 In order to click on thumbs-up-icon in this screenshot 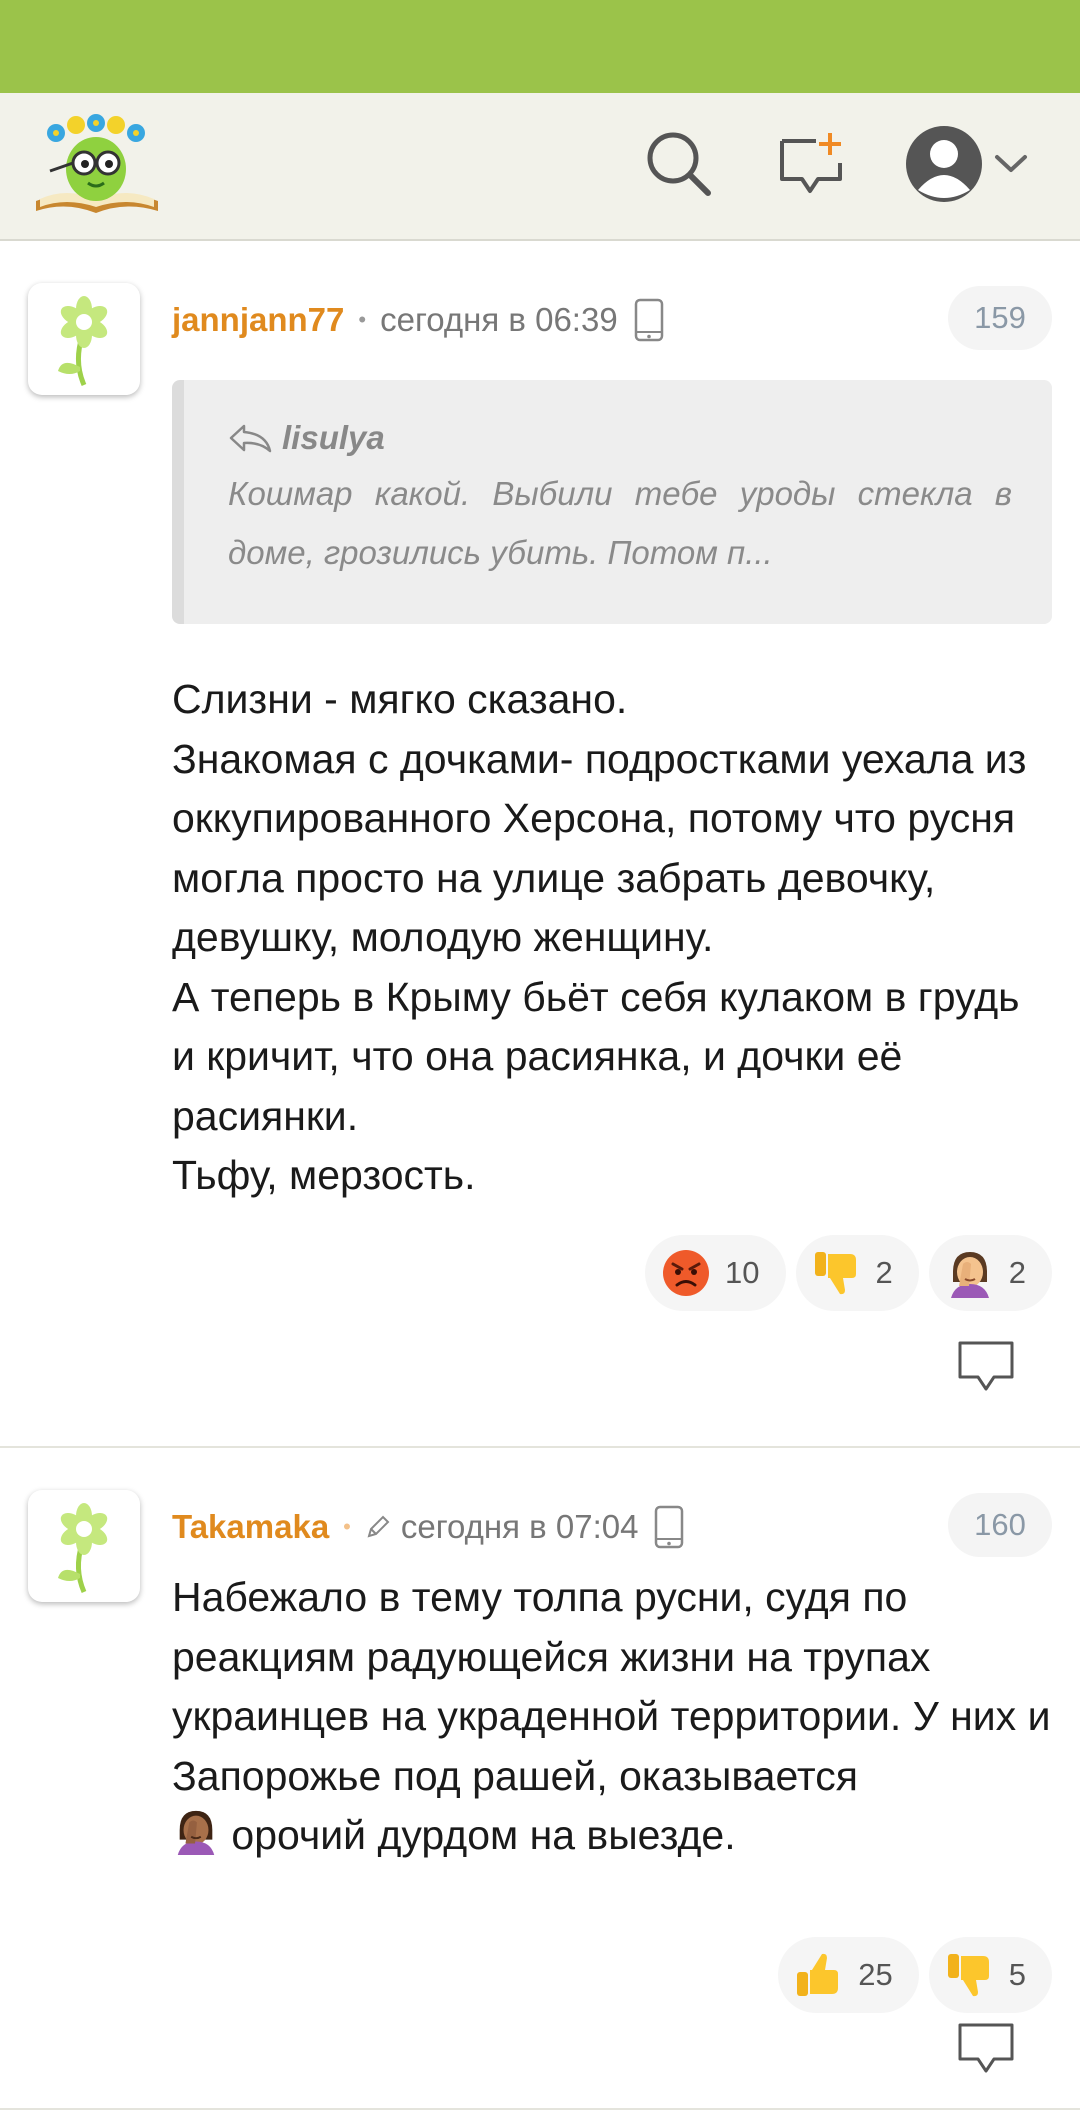, I will do `click(819, 1975)`.